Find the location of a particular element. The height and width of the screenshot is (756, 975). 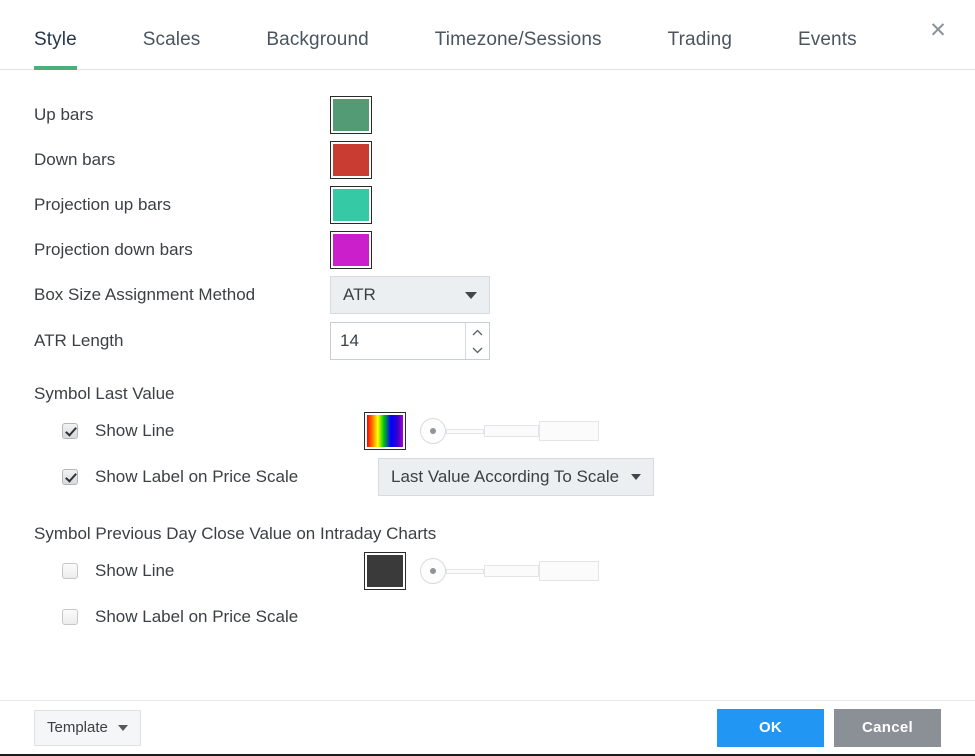

row-prev-close-show-line: Show Line is located at coordinates (487, 571).